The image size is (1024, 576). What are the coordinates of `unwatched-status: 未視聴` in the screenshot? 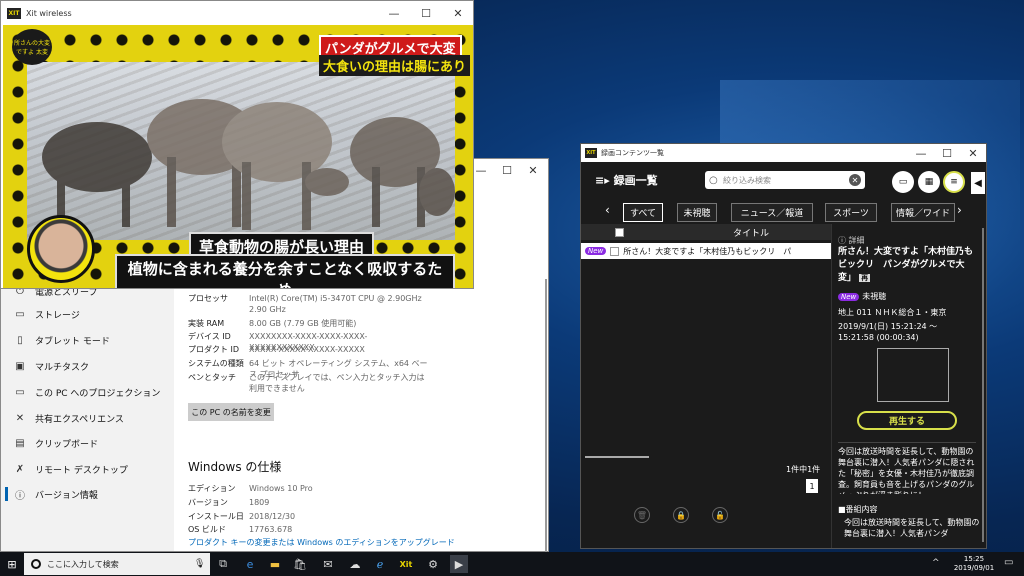 It's located at (874, 296).